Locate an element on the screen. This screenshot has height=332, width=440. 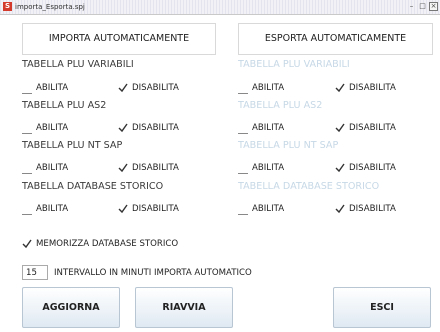
refresh-button: AGGIORNA is located at coordinates (71, 307).